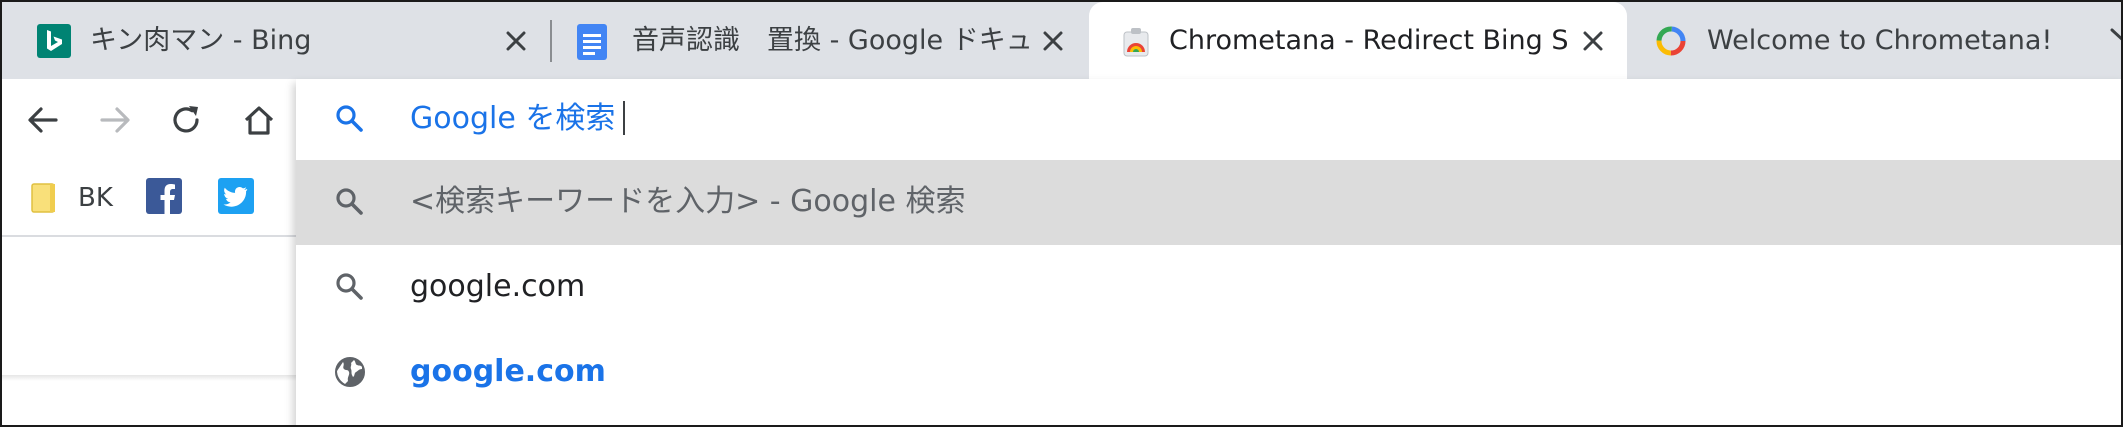 The image size is (2123, 427). I want to click on facebook-icon, so click(164, 198).